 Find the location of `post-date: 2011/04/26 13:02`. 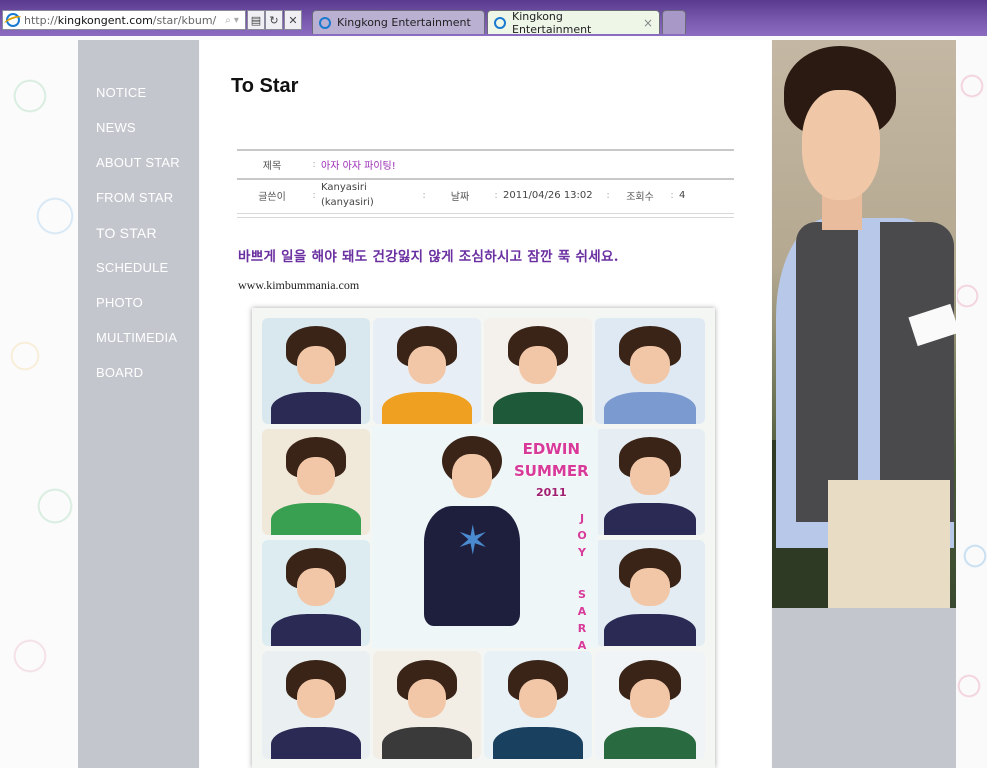

post-date: 2011/04/26 13:02 is located at coordinates (548, 195).